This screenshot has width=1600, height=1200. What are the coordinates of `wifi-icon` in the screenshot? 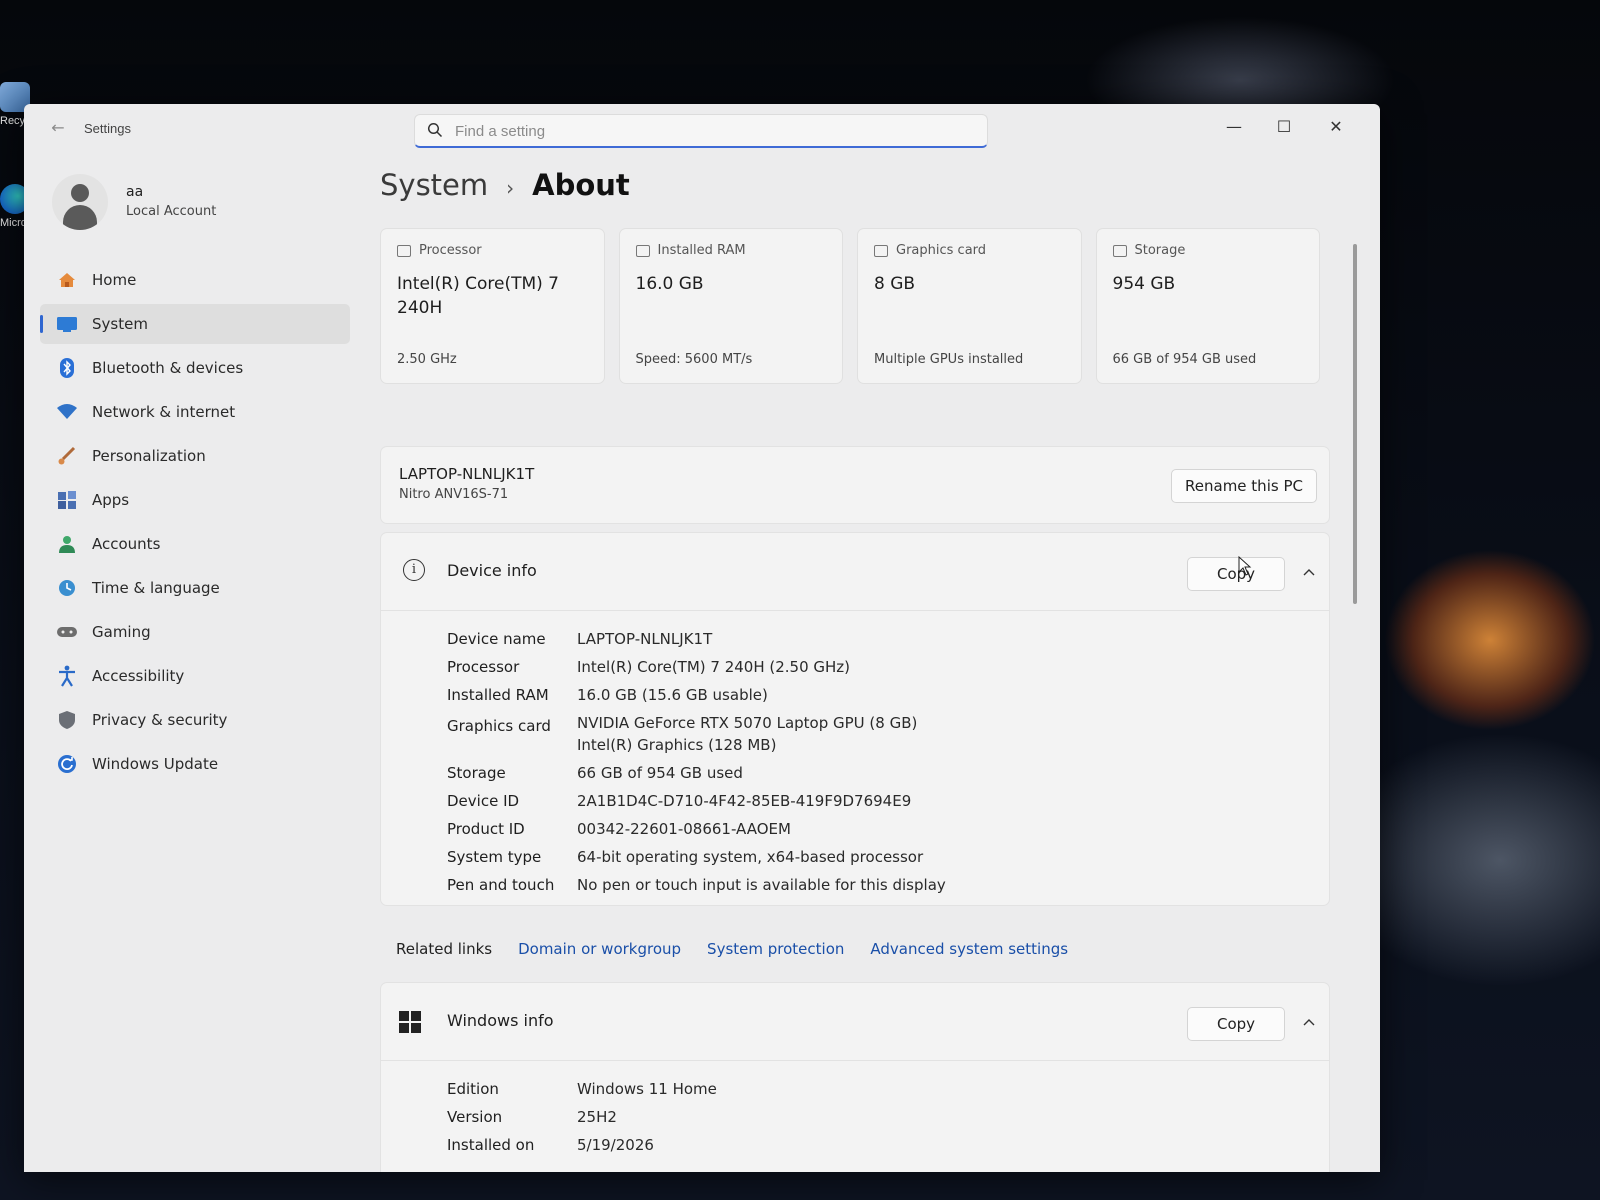 It's located at (67, 412).